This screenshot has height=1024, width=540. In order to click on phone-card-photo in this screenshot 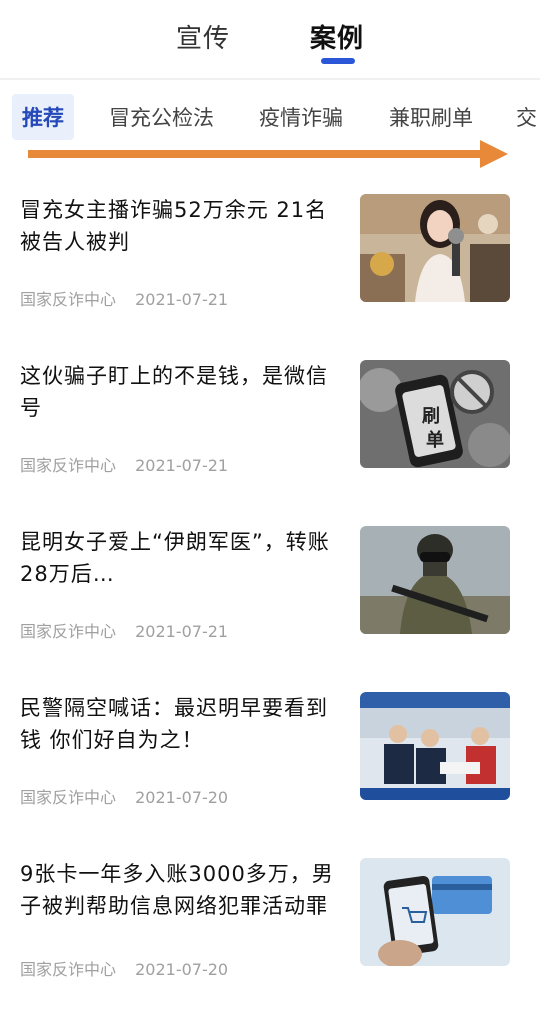, I will do `click(435, 912)`.